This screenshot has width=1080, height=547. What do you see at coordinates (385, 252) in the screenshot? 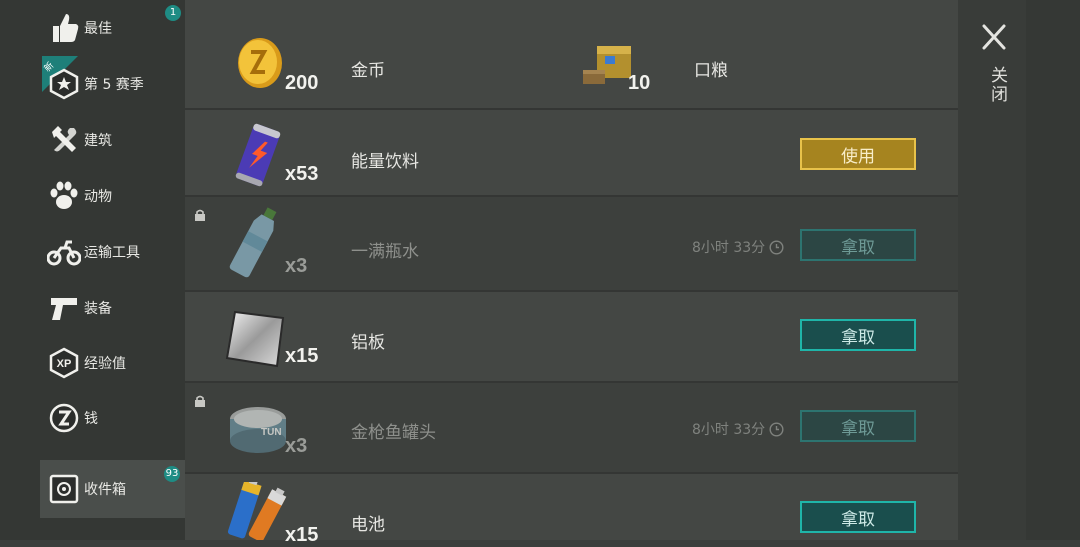
I see `item-name: 一满瓶水` at bounding box center [385, 252].